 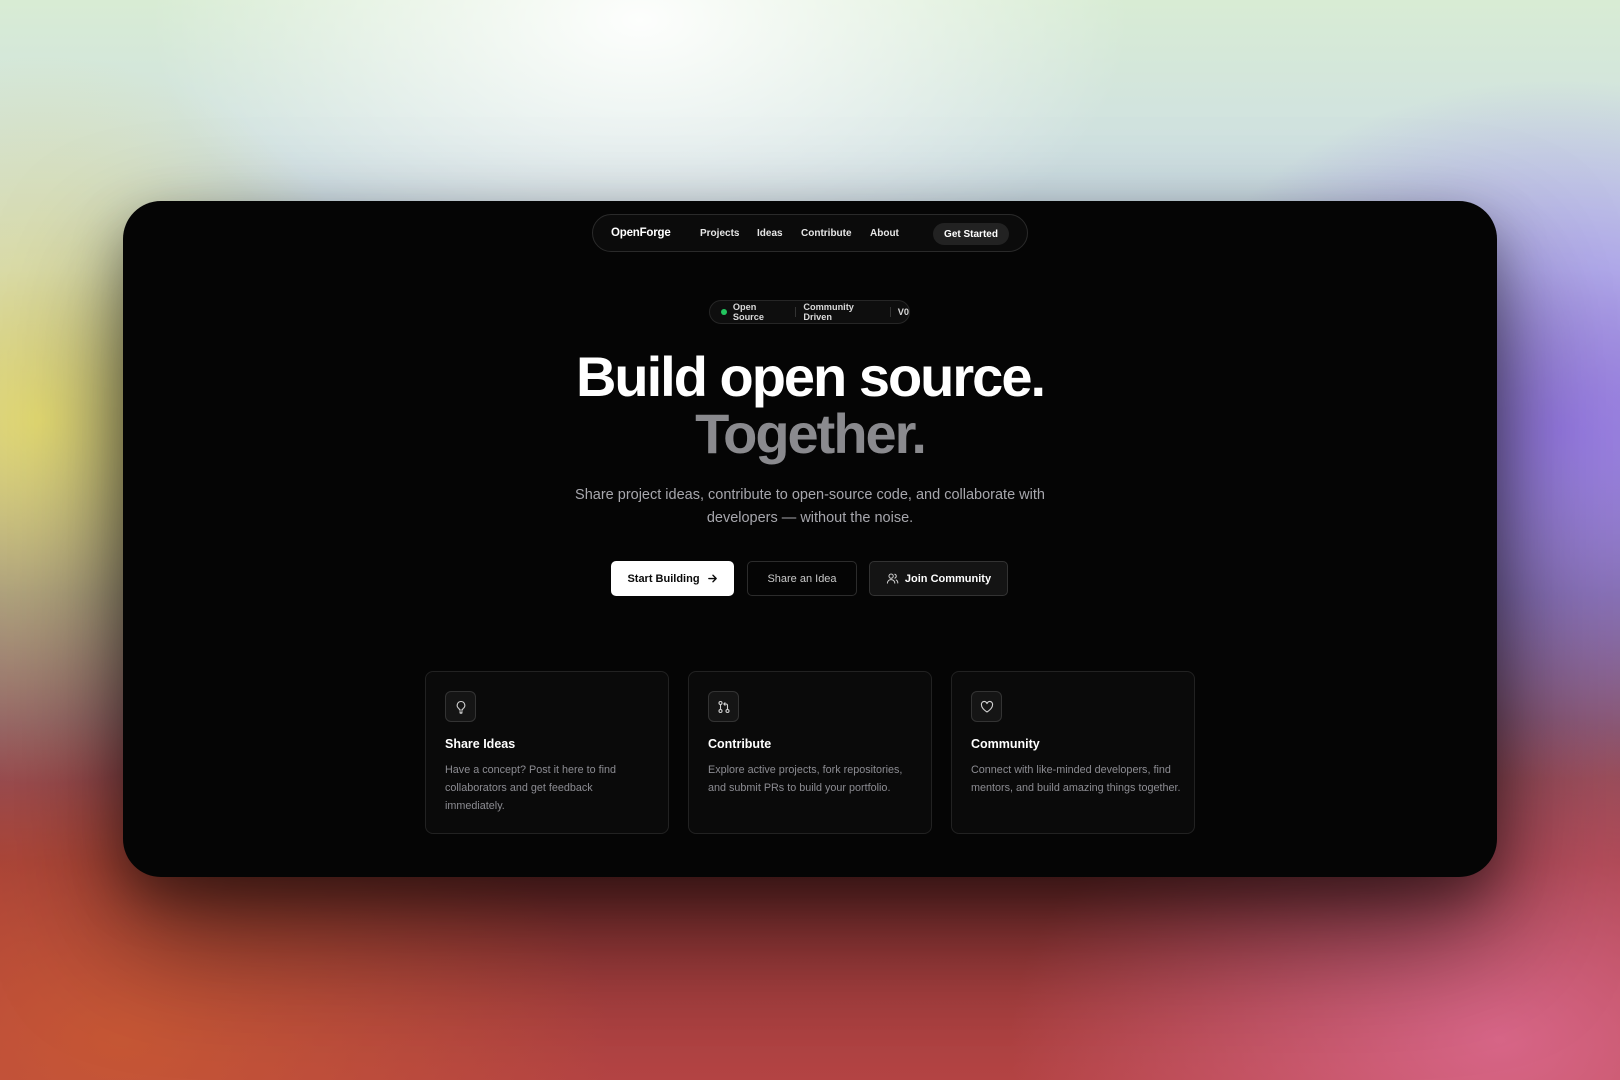 I want to click on users-icon, so click(x=892, y=578).